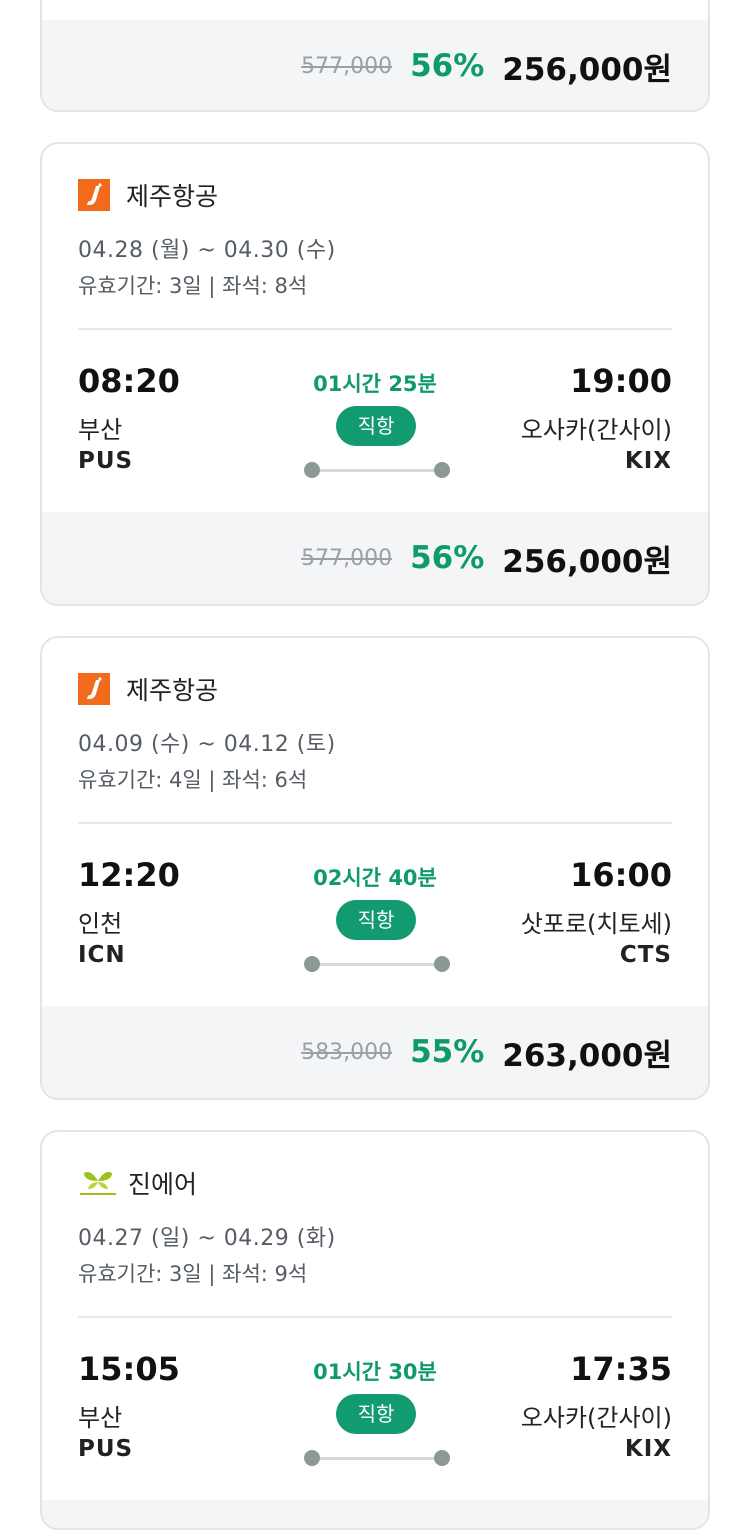  I want to click on arrival-time: 17:35, so click(621, 1369).